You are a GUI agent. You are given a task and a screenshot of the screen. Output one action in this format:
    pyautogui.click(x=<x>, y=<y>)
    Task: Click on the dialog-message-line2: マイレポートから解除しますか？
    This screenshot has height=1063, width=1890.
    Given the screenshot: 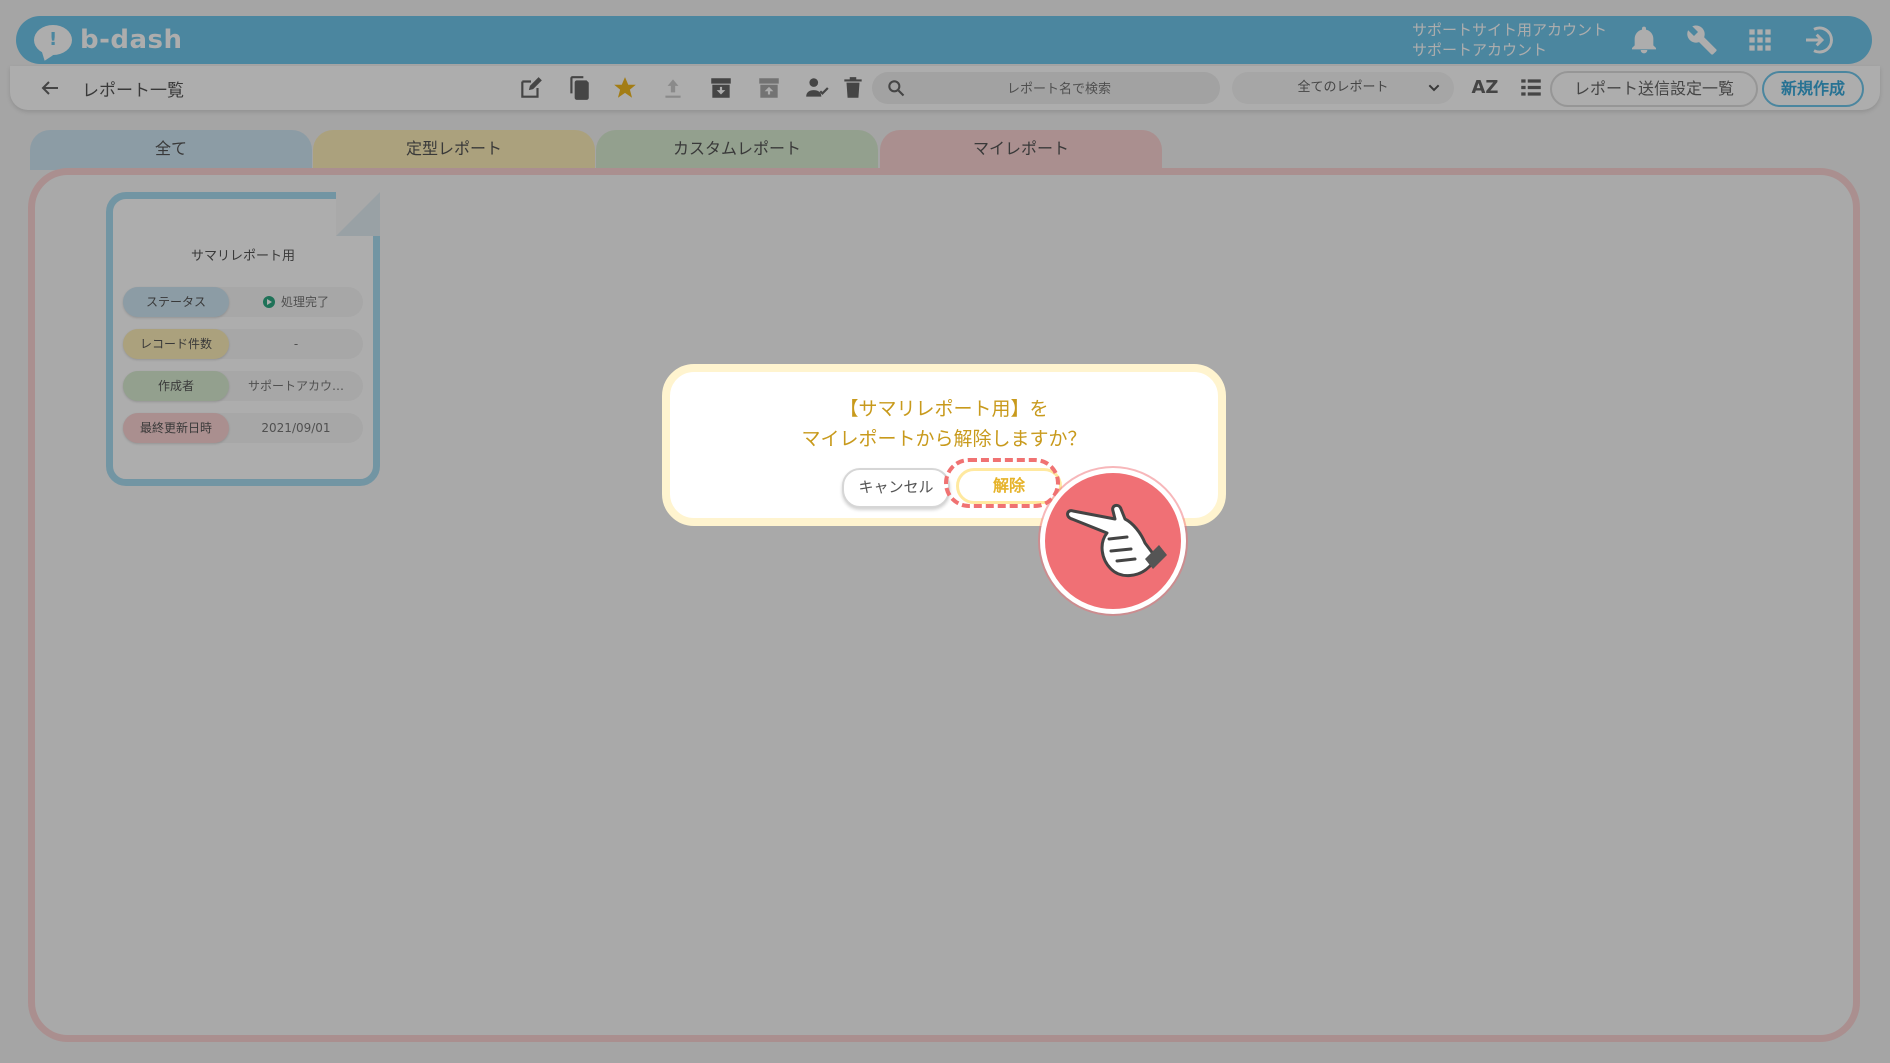 What is the action you would take?
    pyautogui.click(x=944, y=439)
    